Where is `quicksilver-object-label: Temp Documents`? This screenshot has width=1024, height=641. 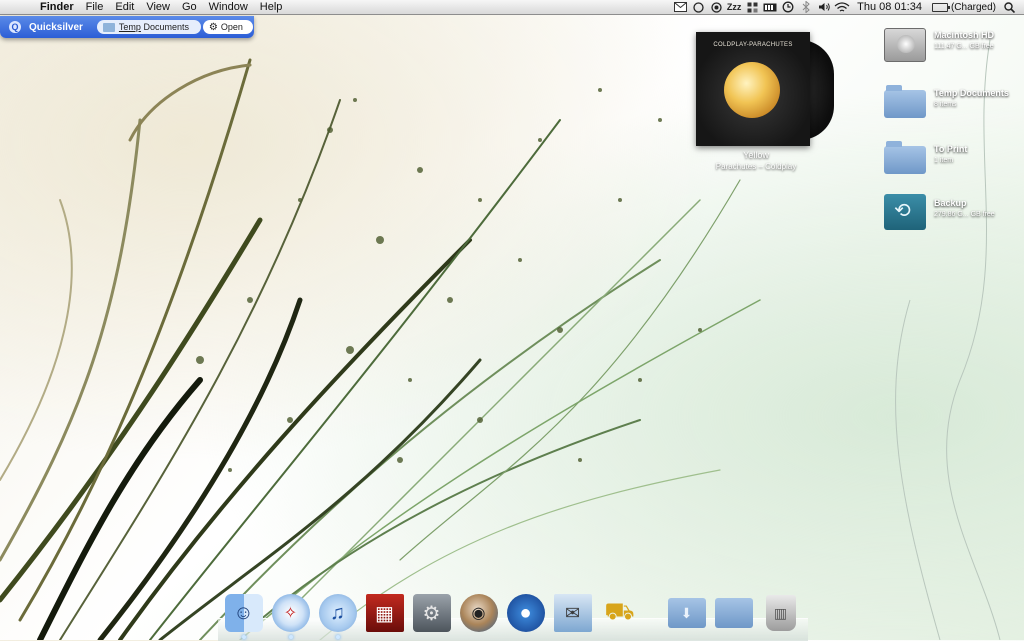
quicksilver-object-label: Temp Documents is located at coordinates (153, 27).